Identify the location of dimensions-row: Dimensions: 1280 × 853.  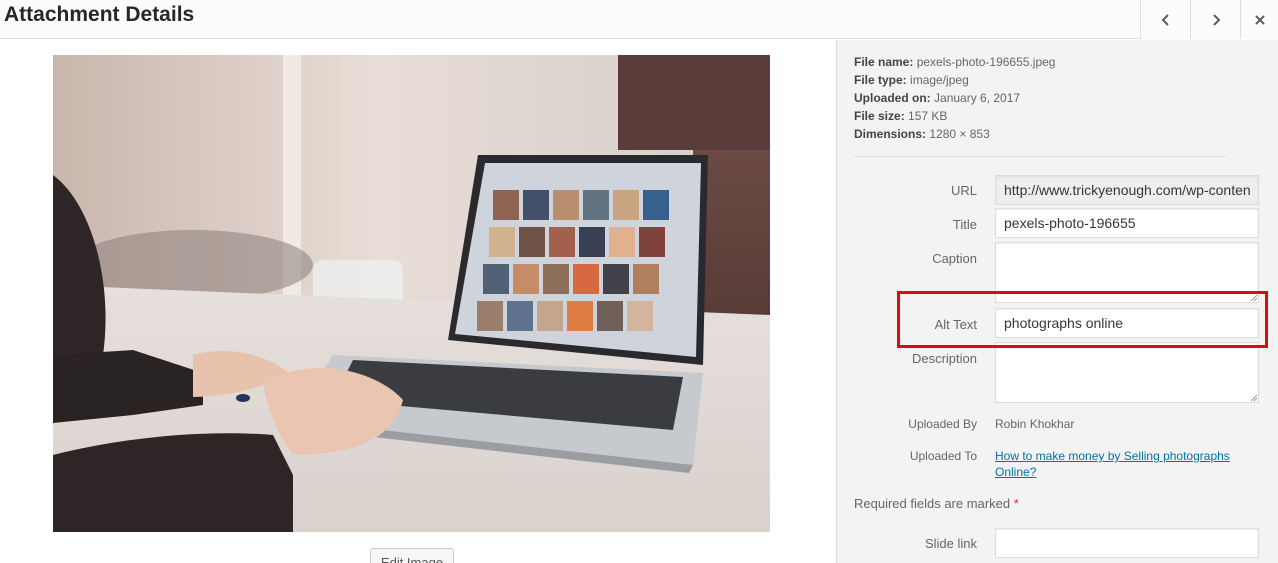
(954, 134).